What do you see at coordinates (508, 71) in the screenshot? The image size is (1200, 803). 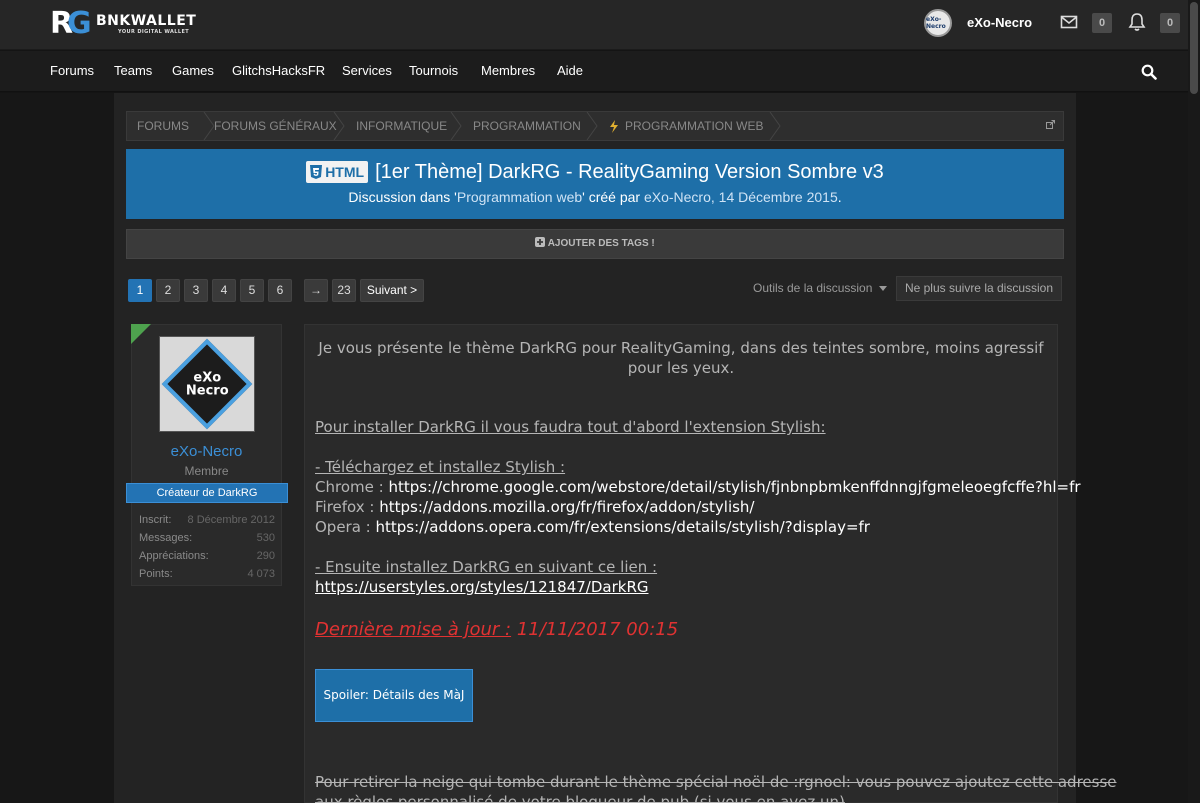 I see `nav-item-membres: Membres` at bounding box center [508, 71].